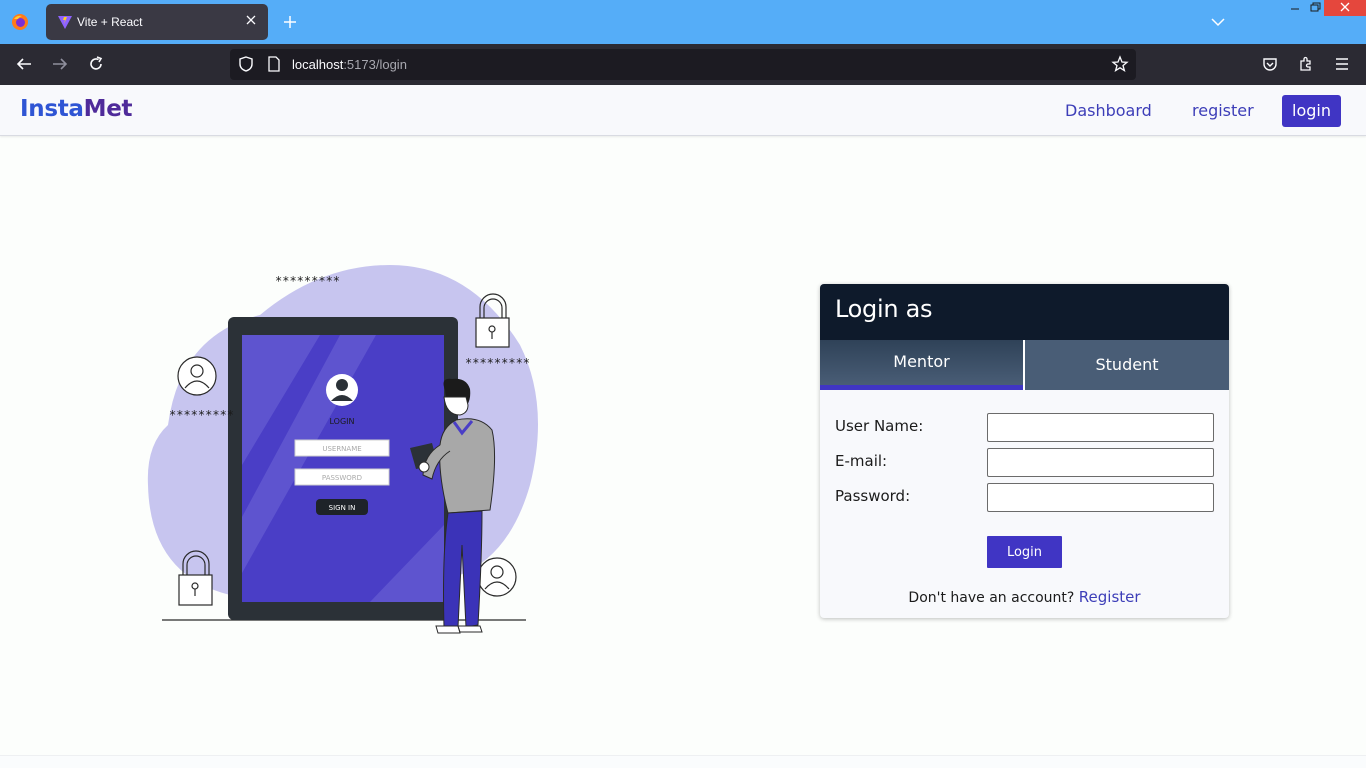  What do you see at coordinates (879, 426) in the screenshot?
I see `username-label: User Name:` at bounding box center [879, 426].